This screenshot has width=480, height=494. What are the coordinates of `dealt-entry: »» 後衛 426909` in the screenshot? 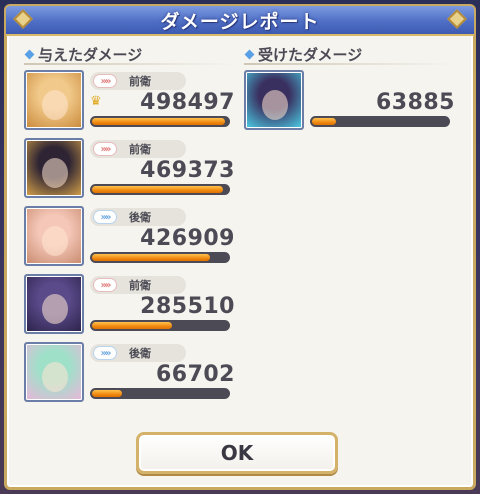 It's located at (131, 237).